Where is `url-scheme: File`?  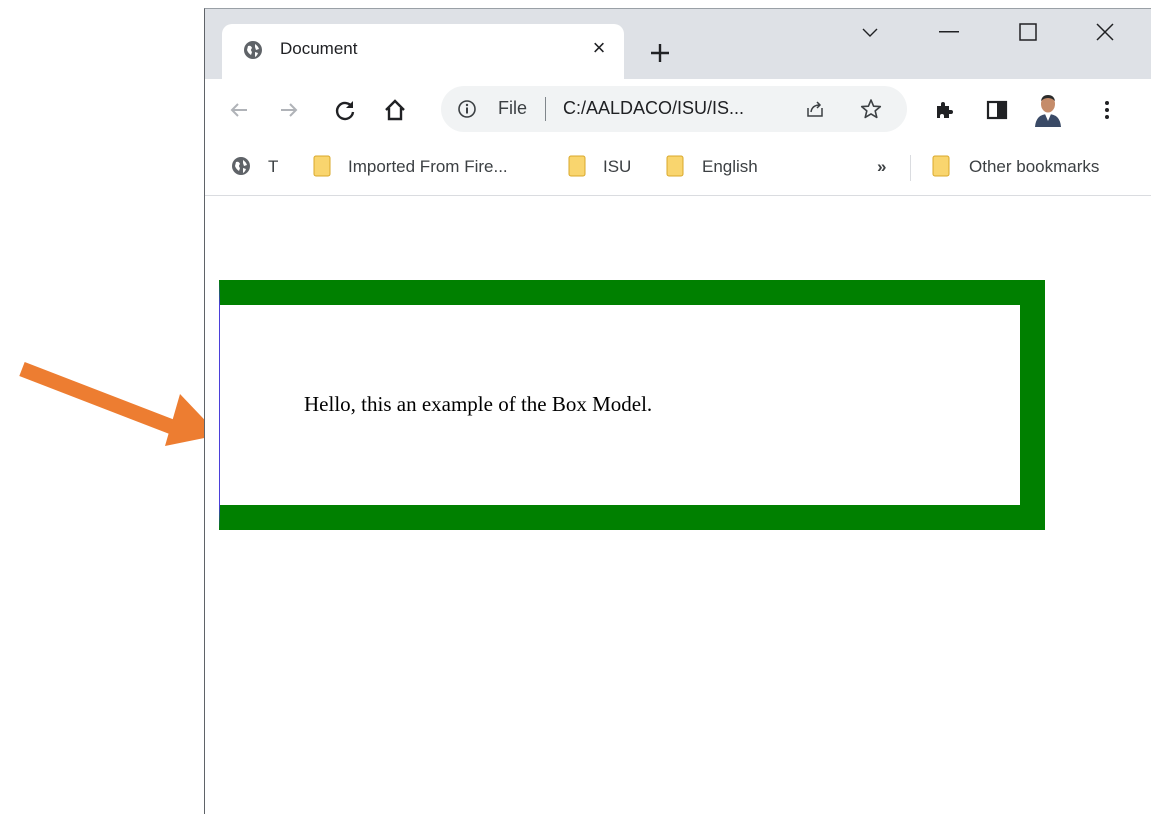 url-scheme: File is located at coordinates (513, 108).